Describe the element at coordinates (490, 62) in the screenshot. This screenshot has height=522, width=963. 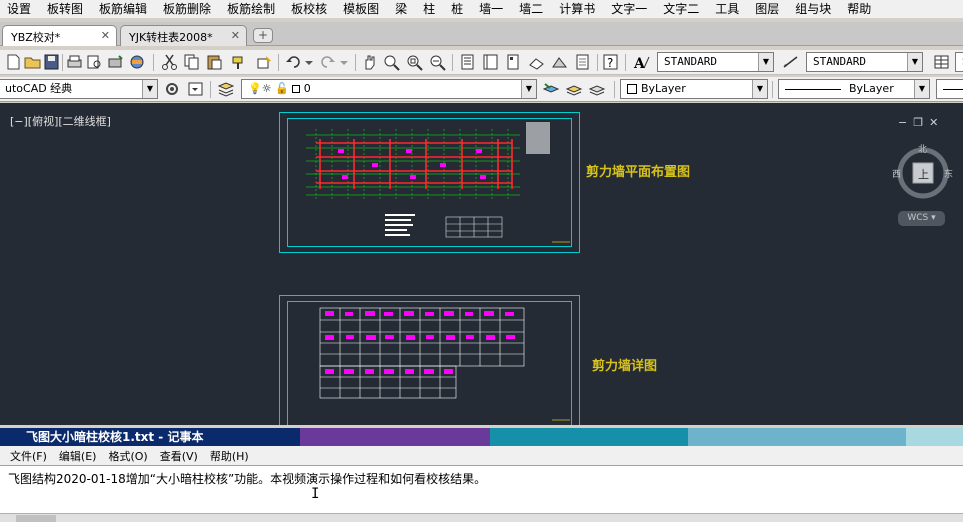
I see `design-center-icon` at that location.